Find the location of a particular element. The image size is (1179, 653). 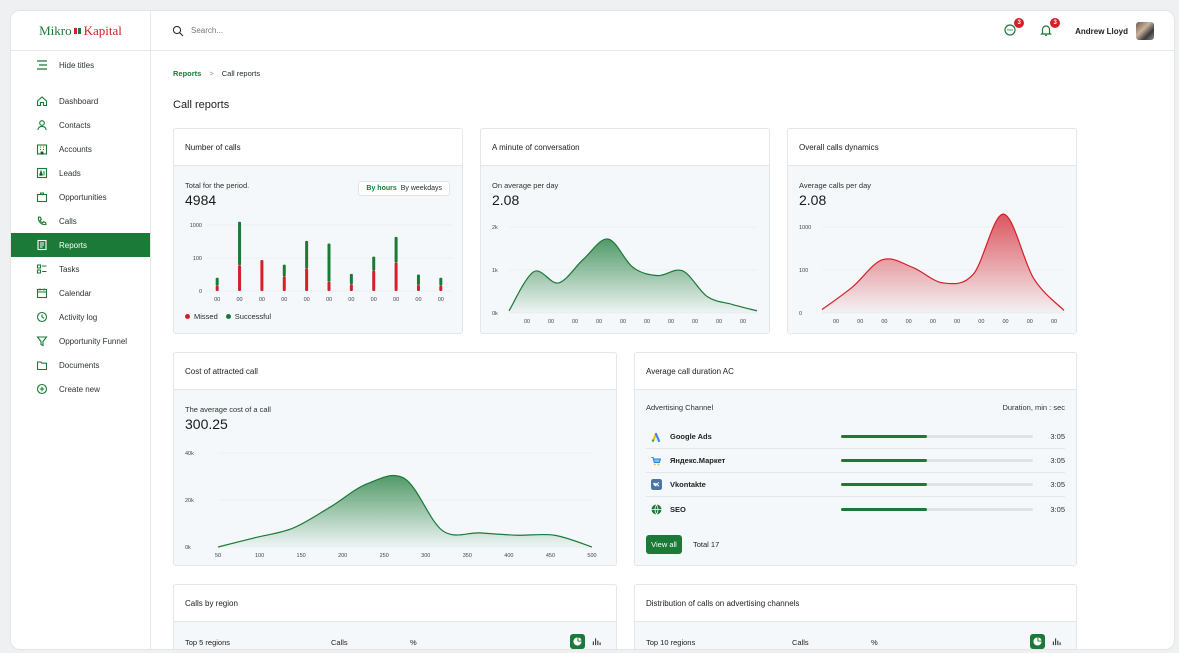

sidebar-item-reports: Reports is located at coordinates (80, 245).